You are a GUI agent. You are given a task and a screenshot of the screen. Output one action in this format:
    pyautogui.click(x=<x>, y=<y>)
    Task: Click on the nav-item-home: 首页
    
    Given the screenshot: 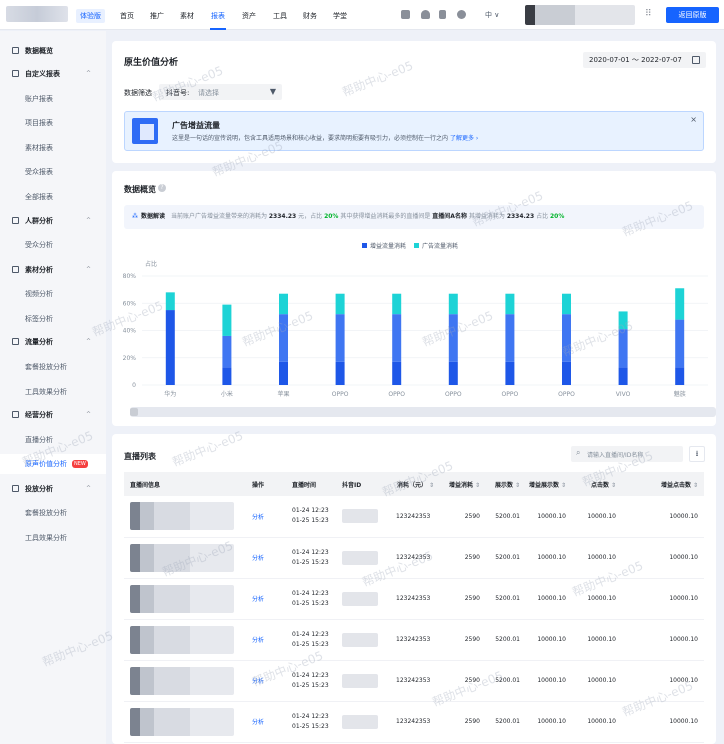 What is the action you would take?
    pyautogui.click(x=127, y=16)
    